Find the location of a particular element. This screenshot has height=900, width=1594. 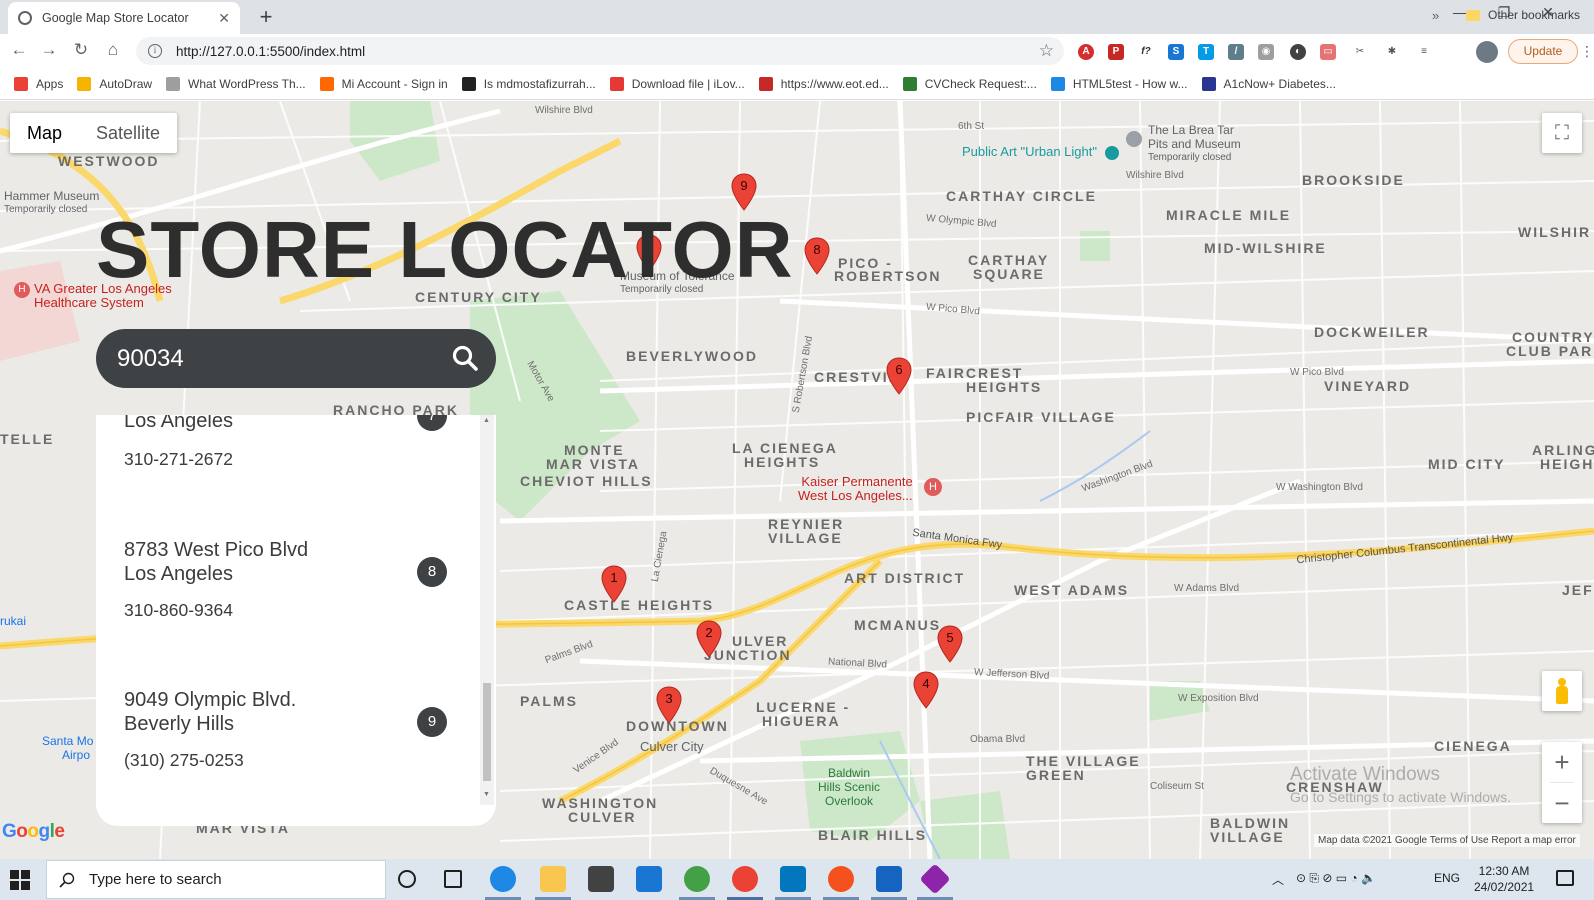

scissors-icon: ✂ is located at coordinates (1360, 52).